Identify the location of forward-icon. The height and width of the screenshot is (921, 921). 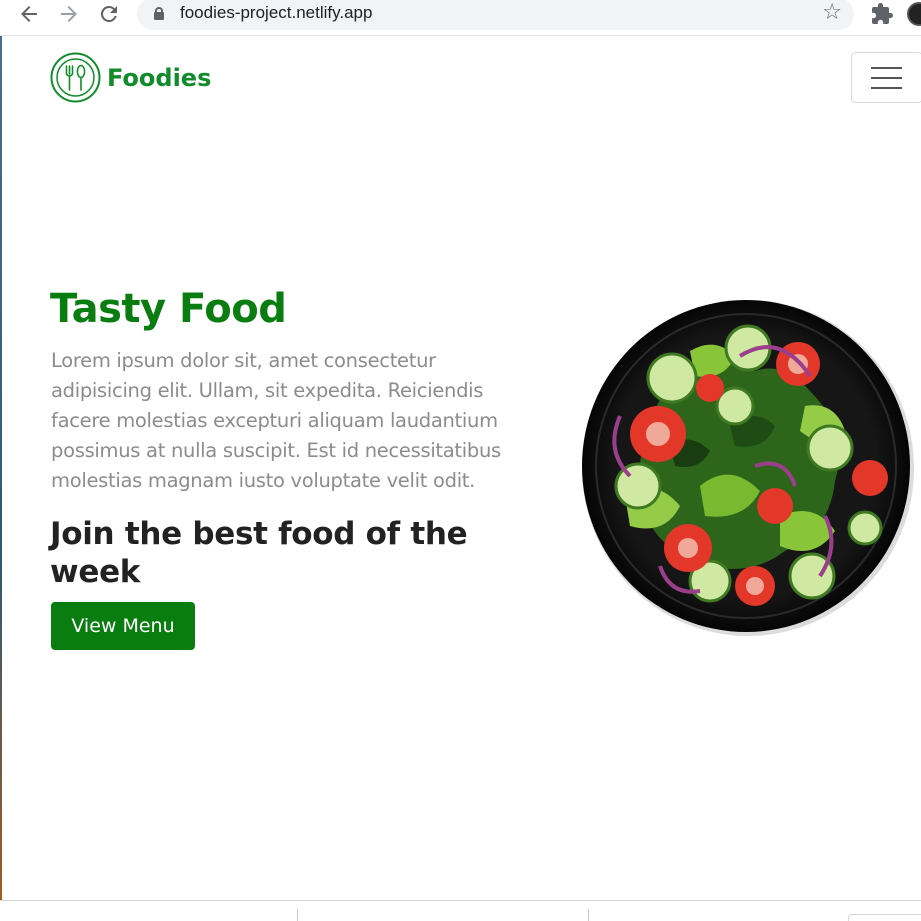
(69, 14).